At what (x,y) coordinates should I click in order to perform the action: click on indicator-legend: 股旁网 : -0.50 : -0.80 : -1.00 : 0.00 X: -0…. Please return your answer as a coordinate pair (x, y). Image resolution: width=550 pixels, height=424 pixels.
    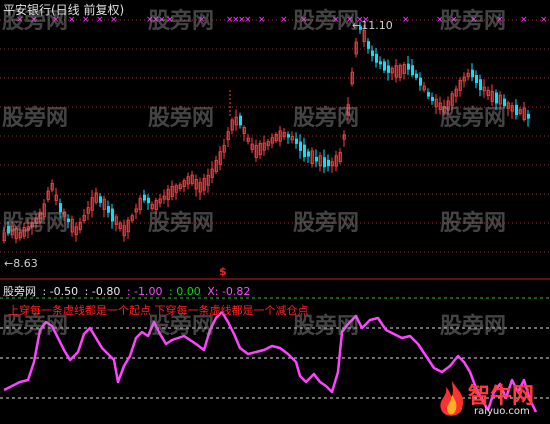
    Looking at the image, I should click on (128, 291).